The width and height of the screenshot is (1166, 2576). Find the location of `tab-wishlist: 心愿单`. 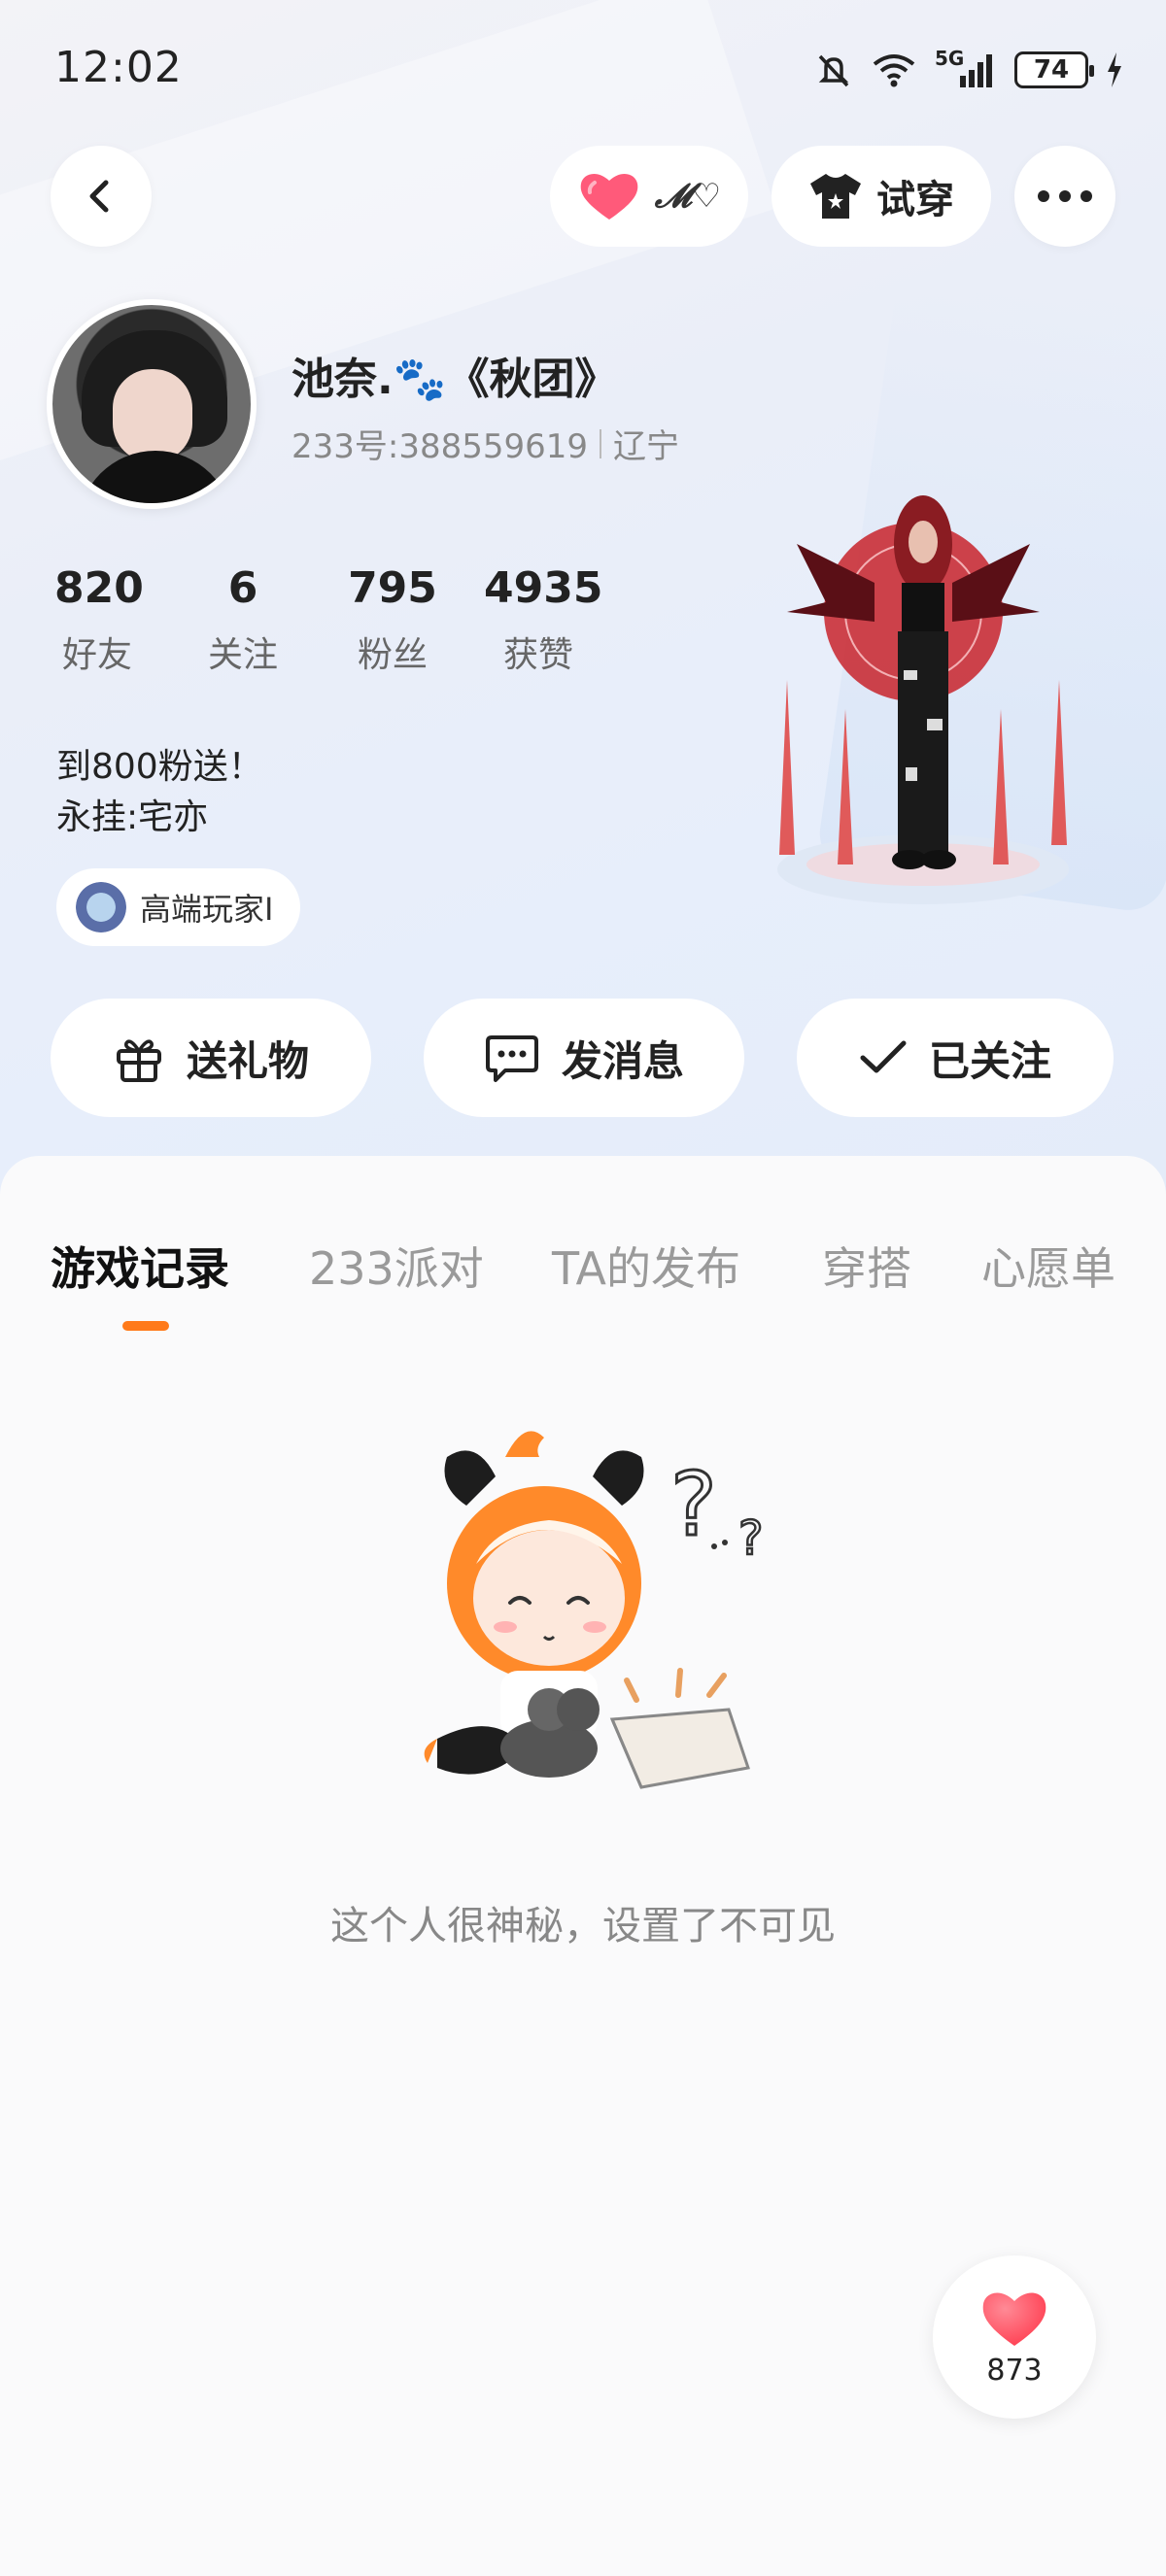

tab-wishlist: 心愿单 is located at coordinates (1048, 1266).